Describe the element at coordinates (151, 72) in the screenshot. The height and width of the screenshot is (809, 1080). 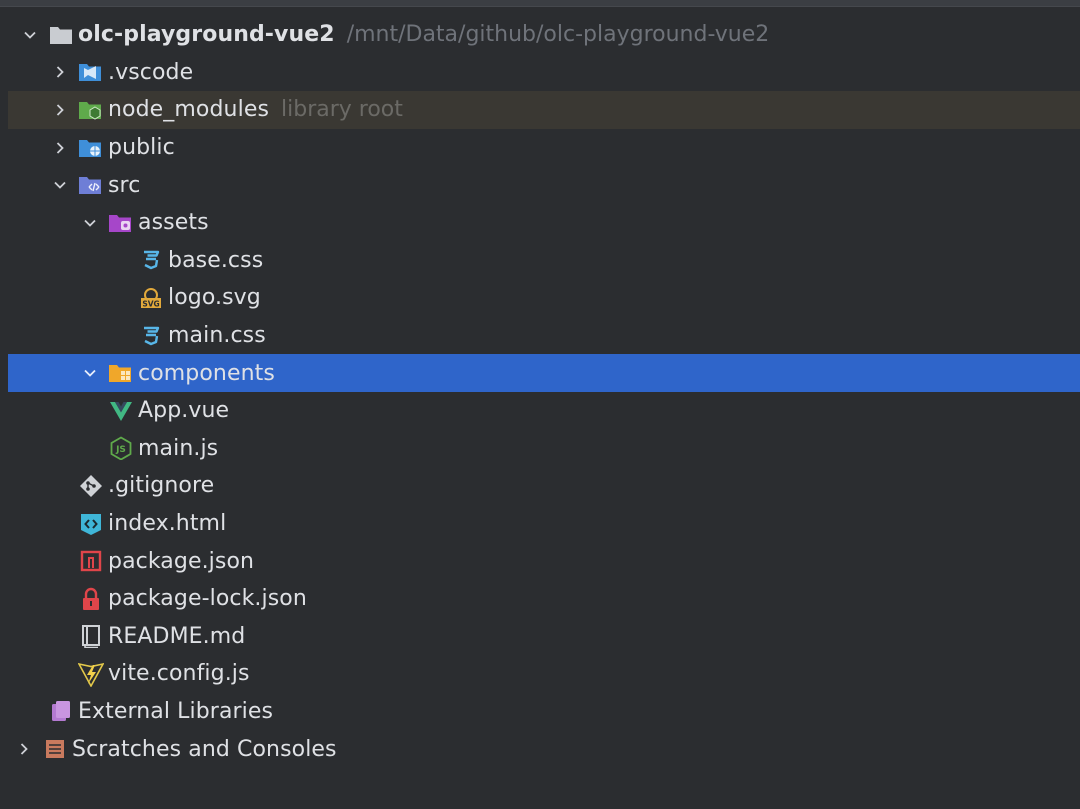
I see `tree-item-label: .vscode` at that location.